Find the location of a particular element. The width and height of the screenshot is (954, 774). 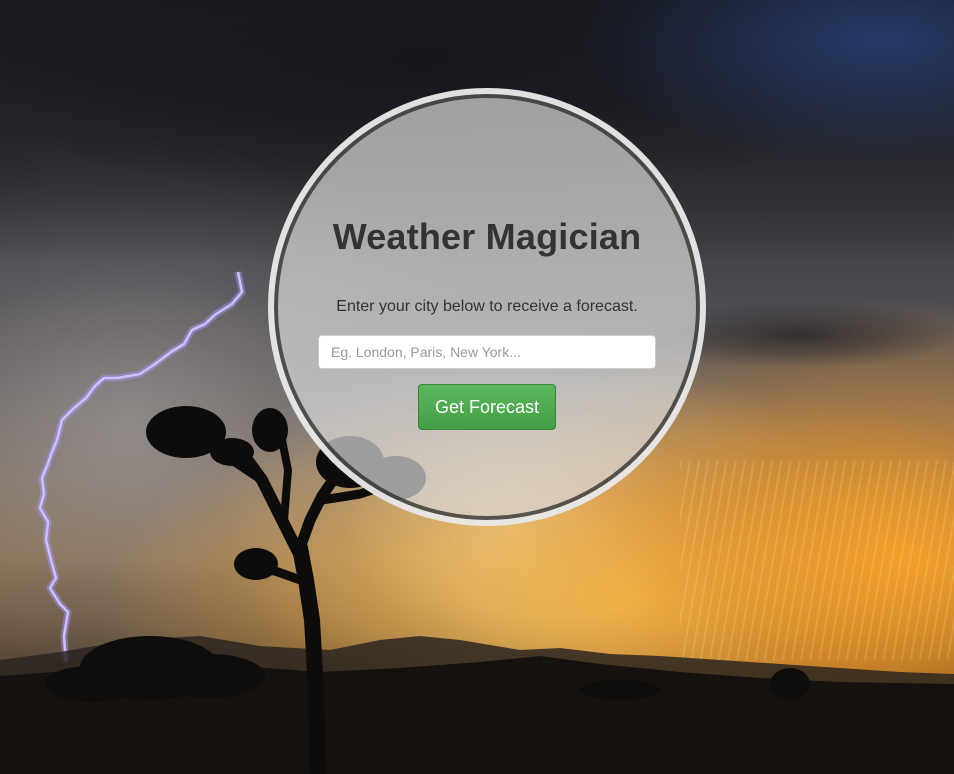

get-forecast-button: Get Forecast is located at coordinates (487, 407).